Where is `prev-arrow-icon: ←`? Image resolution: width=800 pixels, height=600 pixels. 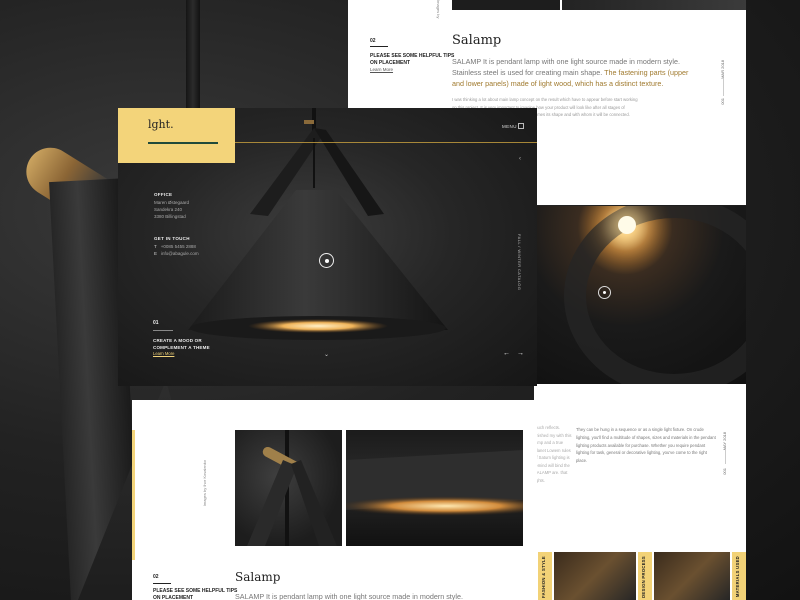 prev-arrow-icon: ← is located at coordinates (506, 353).